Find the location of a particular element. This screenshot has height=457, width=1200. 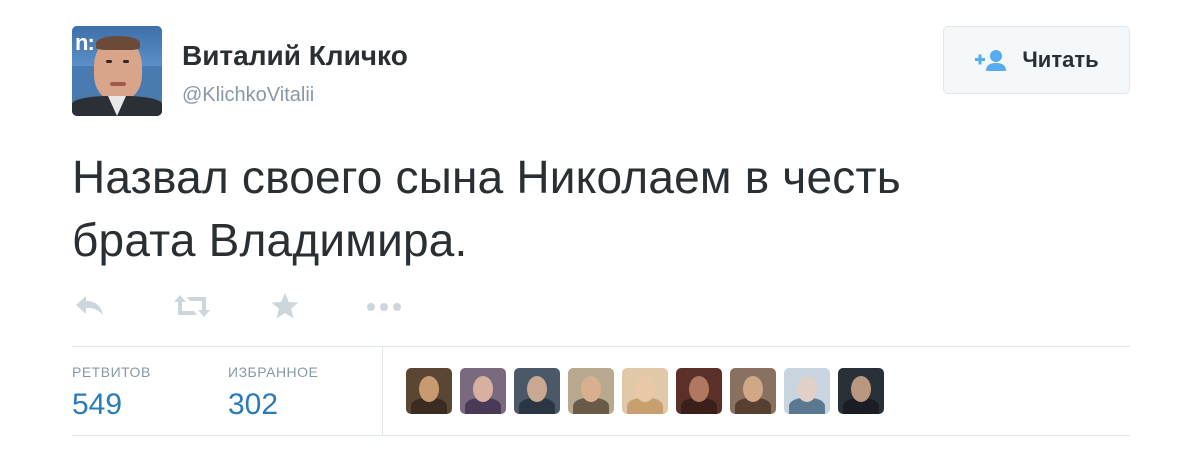

favorited-by-list is located at coordinates (645, 391).